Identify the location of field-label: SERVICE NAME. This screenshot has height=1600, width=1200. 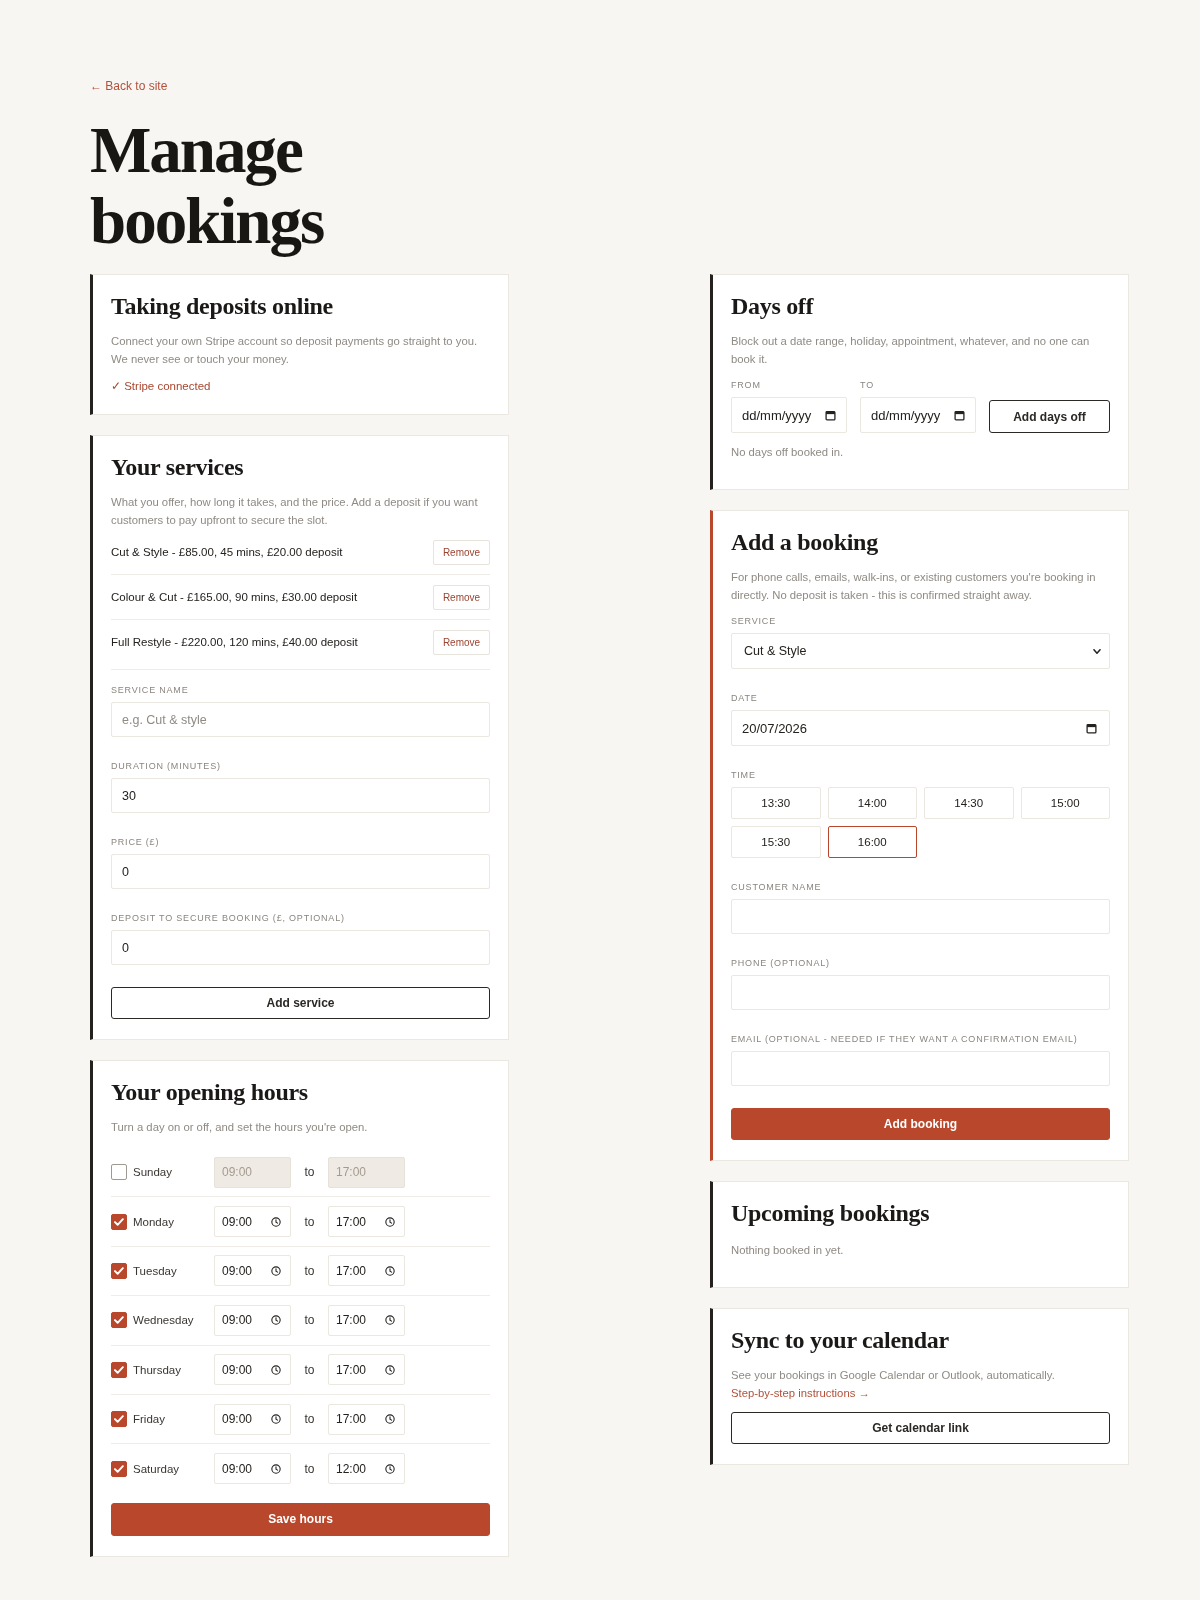
(150, 690).